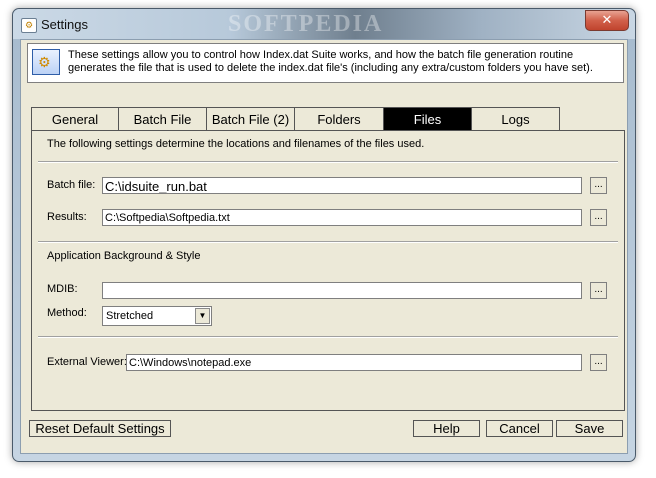 The width and height of the screenshot is (656, 478). What do you see at coordinates (67, 217) in the screenshot?
I see `results-label: Results:` at bounding box center [67, 217].